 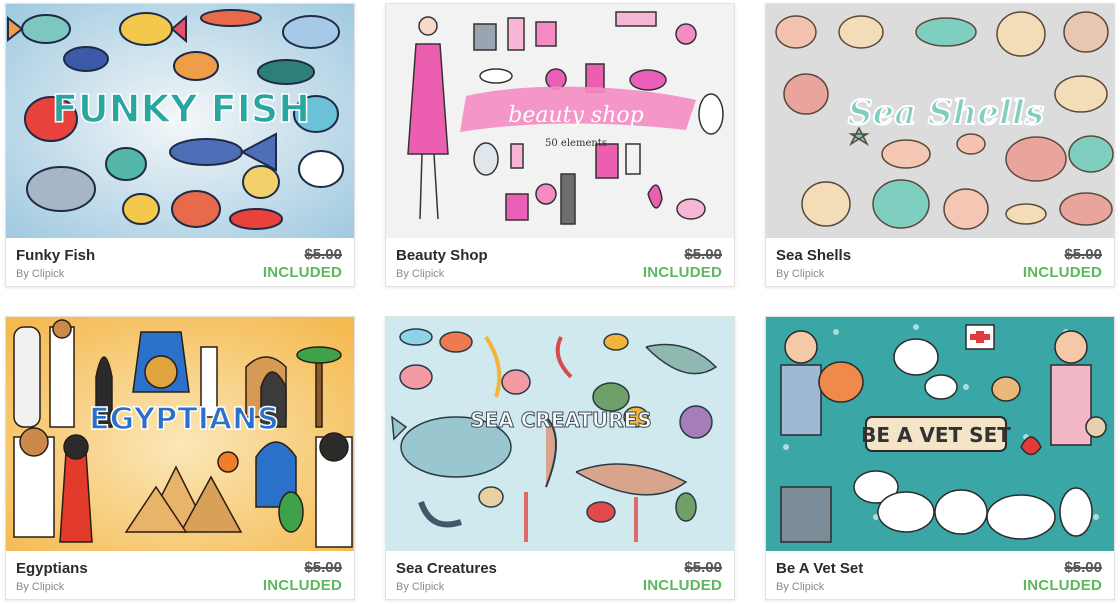 I want to click on sea-shells-artwork: Sea Shells, so click(x=940, y=121).